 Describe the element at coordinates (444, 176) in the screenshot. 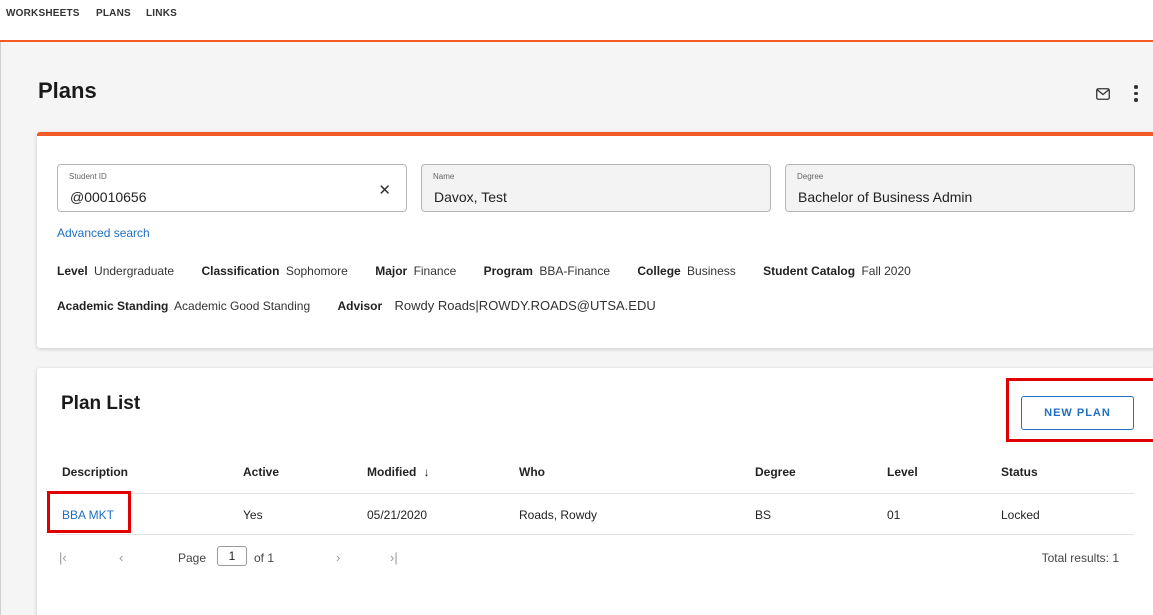

I see `name-label: Name` at that location.